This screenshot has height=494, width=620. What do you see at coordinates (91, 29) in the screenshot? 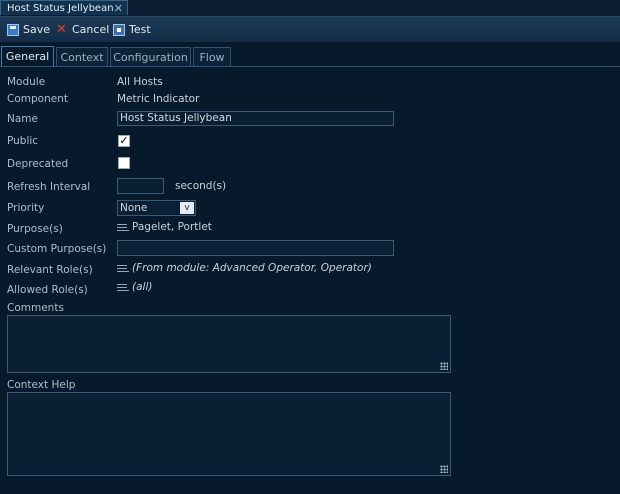
I see `cancel-button-label: Cancel` at bounding box center [91, 29].